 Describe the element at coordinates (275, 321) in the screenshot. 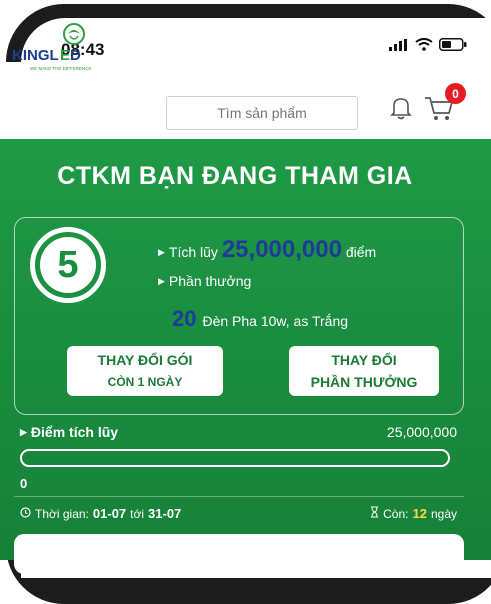

I see `reward-item: Đèn Pha 10w, as Trắng` at that location.